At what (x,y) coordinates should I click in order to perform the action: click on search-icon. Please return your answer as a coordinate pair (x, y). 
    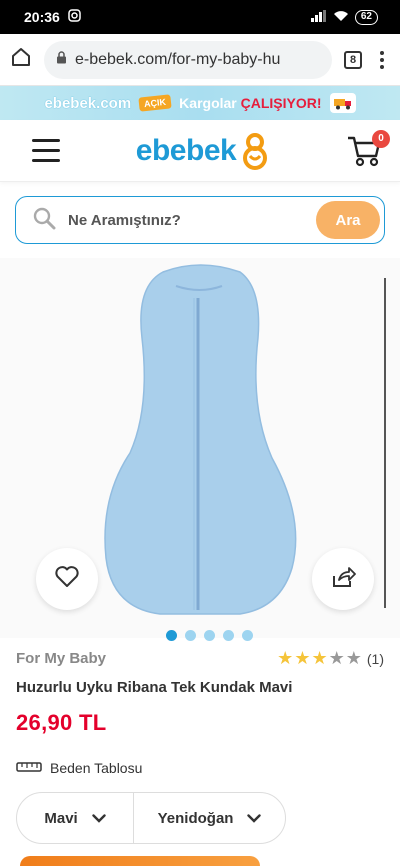
    Looking at the image, I should click on (44, 220).